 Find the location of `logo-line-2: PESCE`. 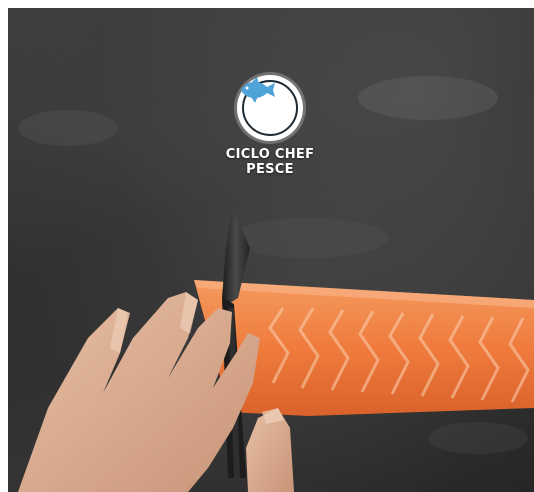

logo-line-2: PESCE is located at coordinates (270, 169).